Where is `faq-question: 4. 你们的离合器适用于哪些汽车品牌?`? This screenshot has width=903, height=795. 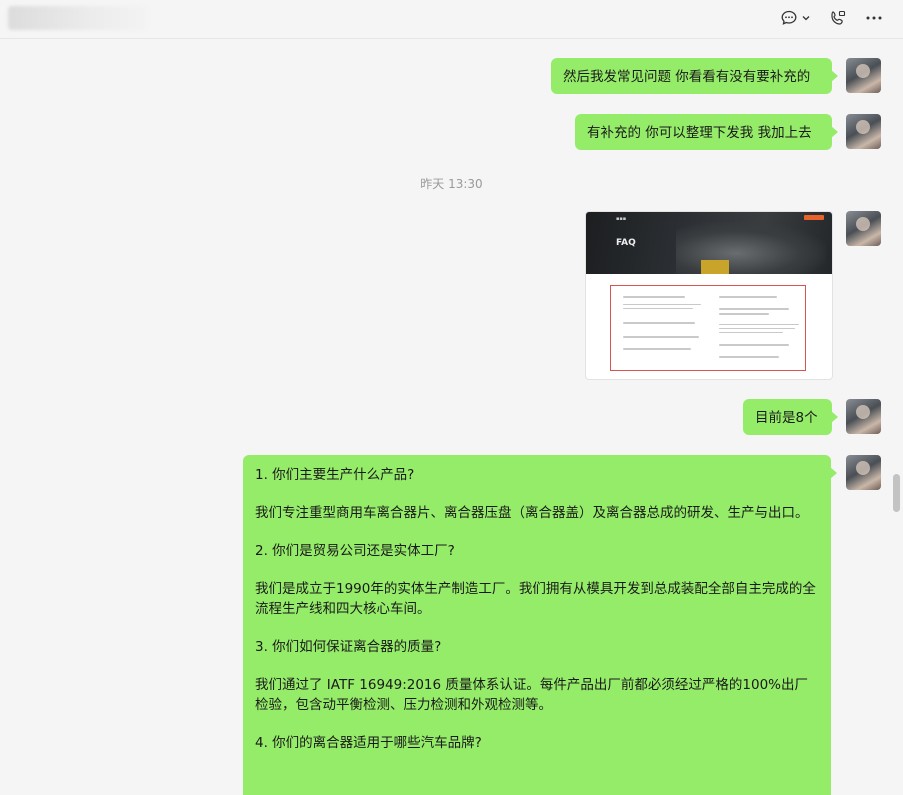 faq-question: 4. 你们的离合器适用于哪些汽车品牌? is located at coordinates (368, 743).